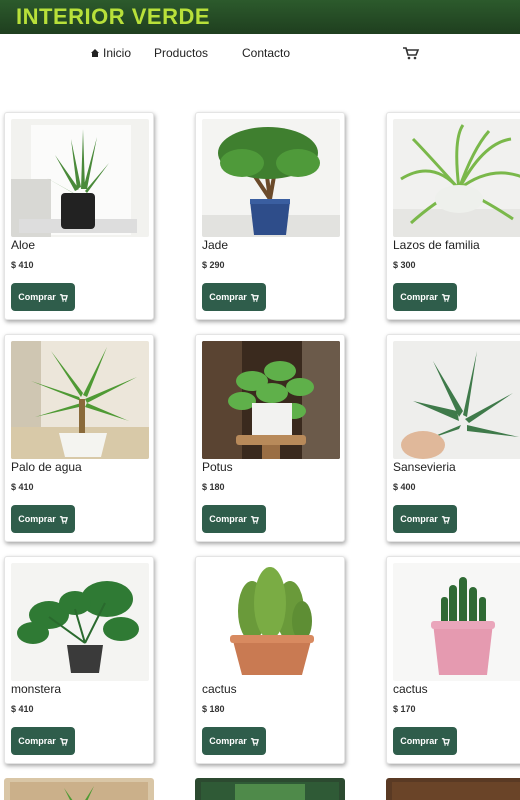 This screenshot has width=520, height=800. I want to click on spider-plant-image, so click(456, 178).